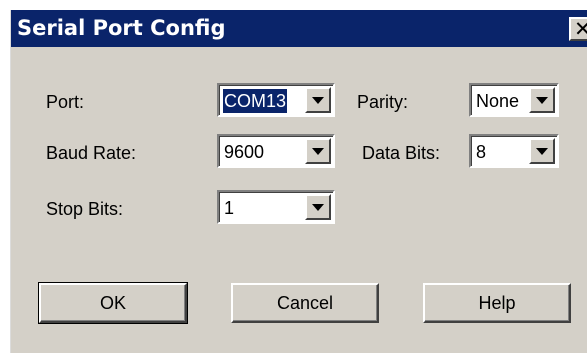 The image size is (587, 353). I want to click on parity-dropdown: None, so click(514, 100).